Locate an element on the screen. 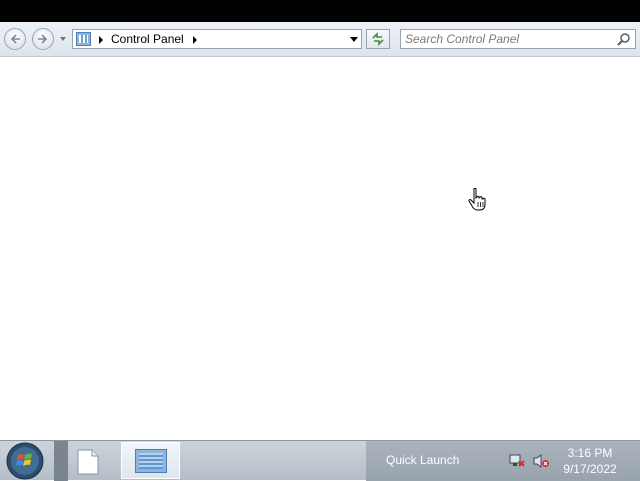 This screenshot has height=481, width=640. back-arrow-icon is located at coordinates (15, 39).